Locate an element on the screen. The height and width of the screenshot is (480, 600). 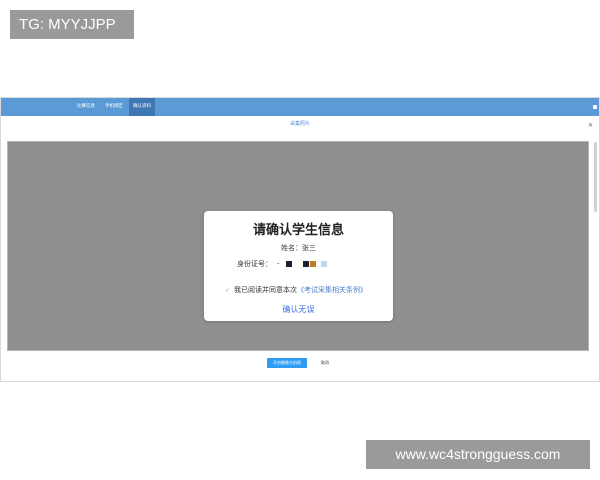
nav-item-phone-binding: 手机绑定 is located at coordinates (114, 107).